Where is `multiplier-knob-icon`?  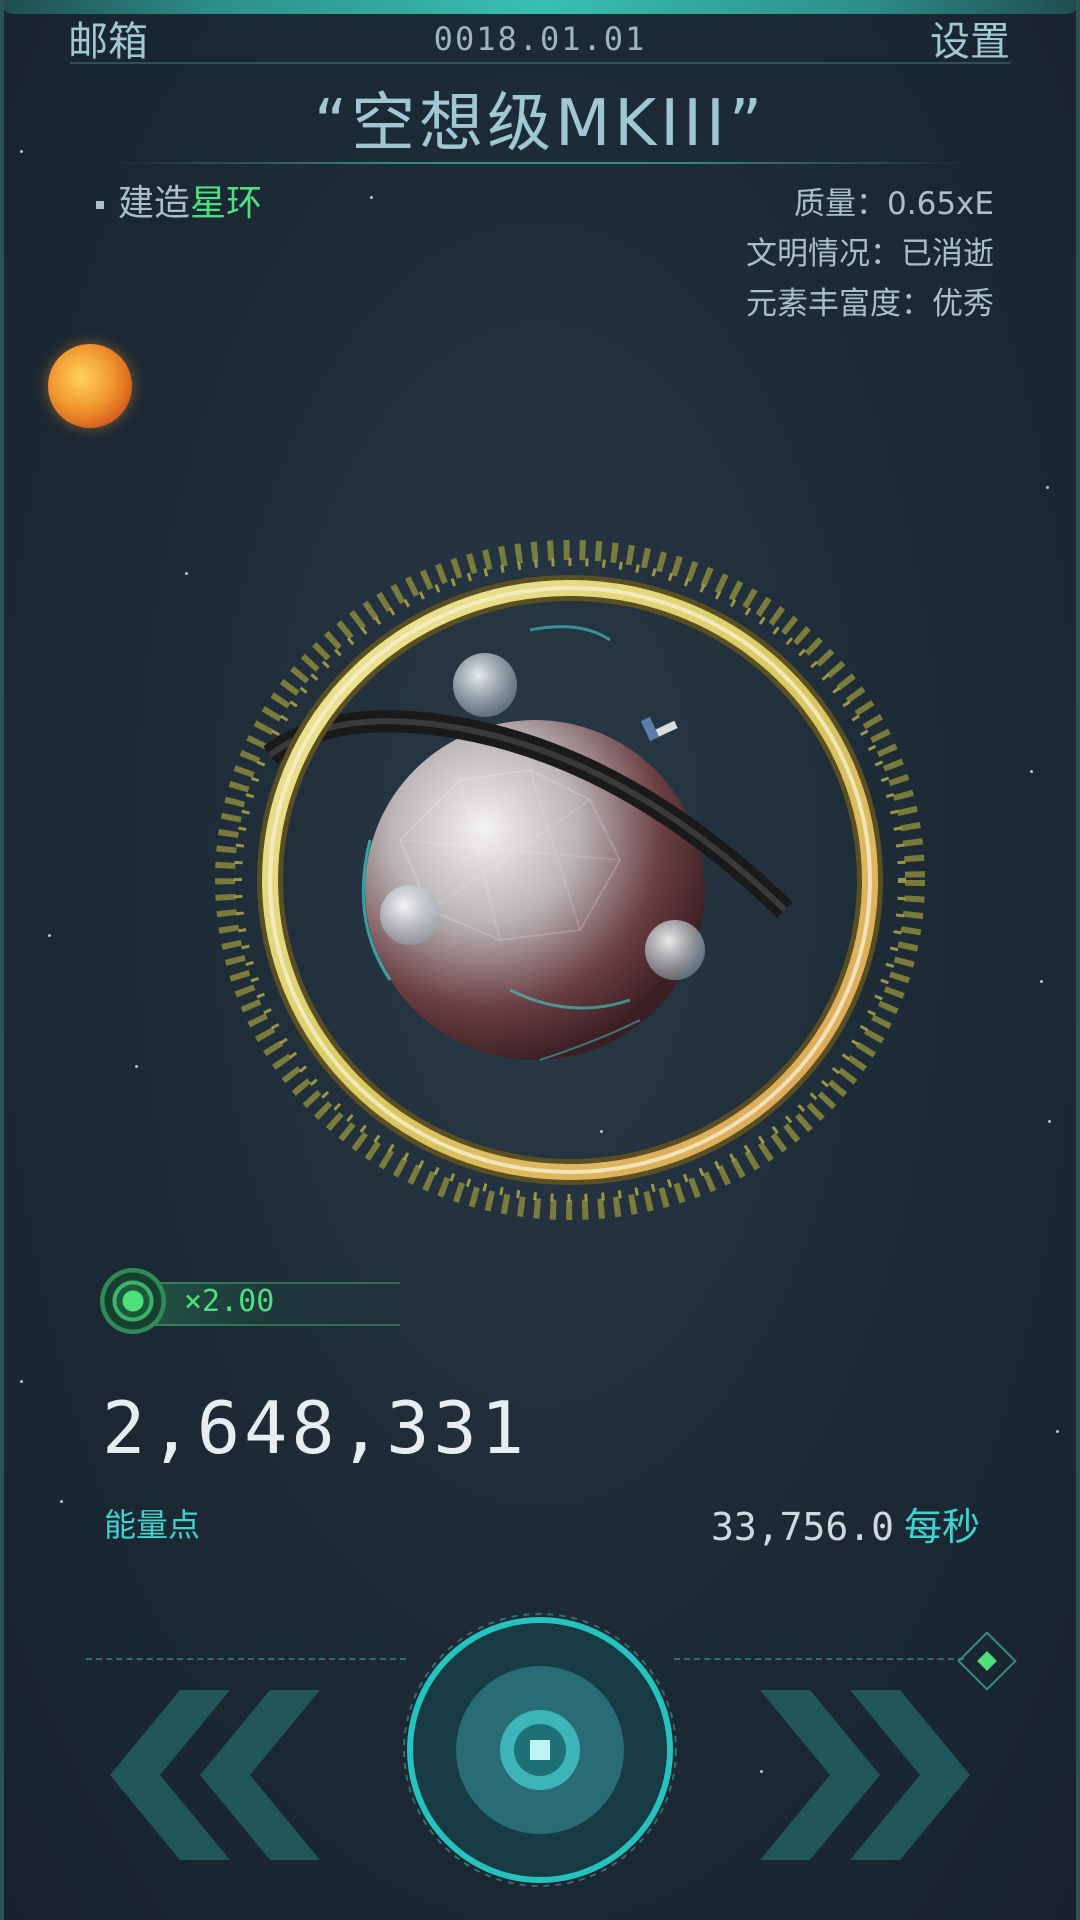
multiplier-knob-icon is located at coordinates (133, 1301).